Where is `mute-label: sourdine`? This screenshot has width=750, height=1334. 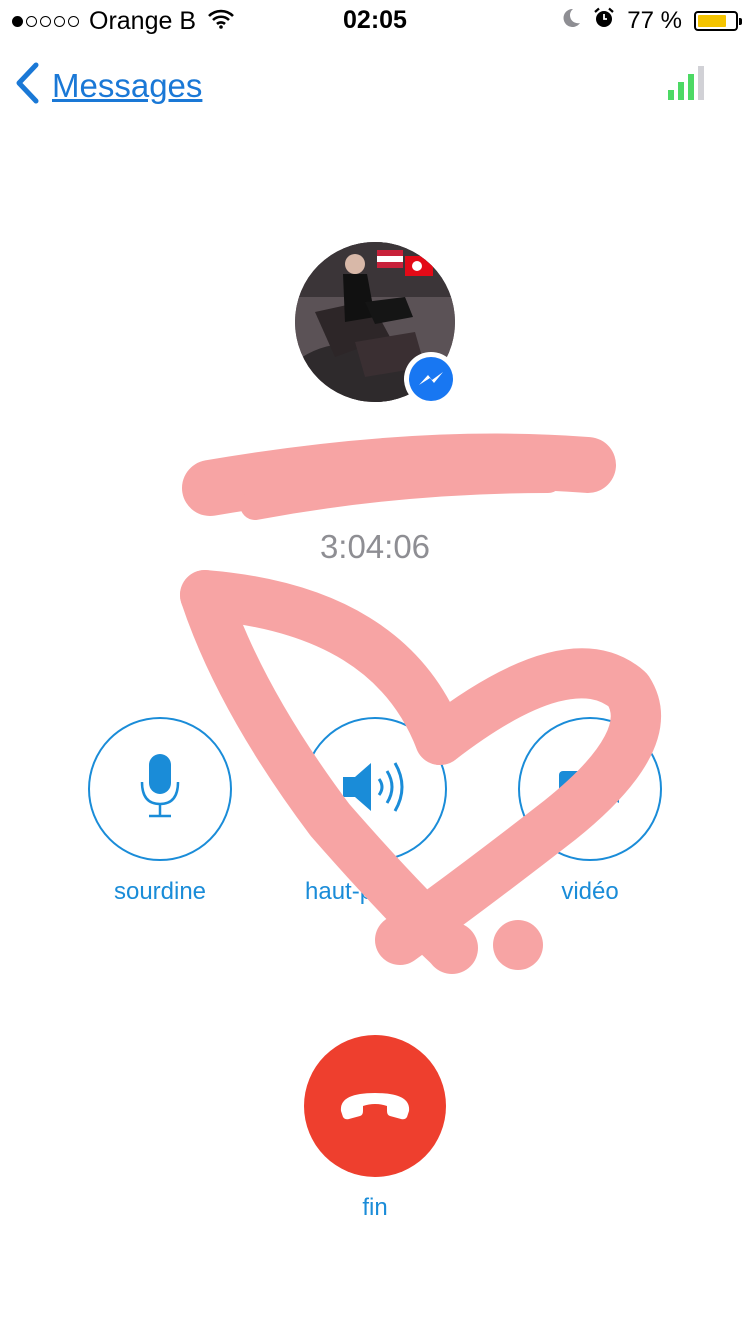 mute-label: sourdine is located at coordinates (160, 891).